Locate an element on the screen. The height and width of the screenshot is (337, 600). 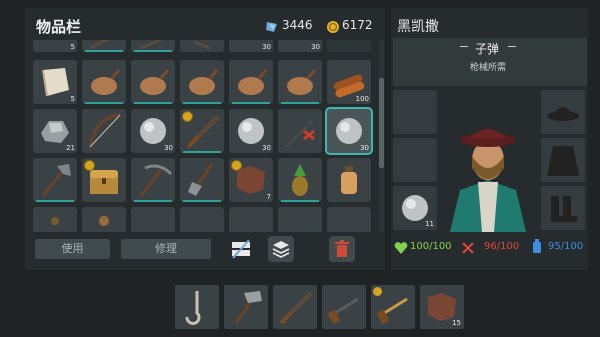
equip-slot-body is located at coordinates (563, 160).